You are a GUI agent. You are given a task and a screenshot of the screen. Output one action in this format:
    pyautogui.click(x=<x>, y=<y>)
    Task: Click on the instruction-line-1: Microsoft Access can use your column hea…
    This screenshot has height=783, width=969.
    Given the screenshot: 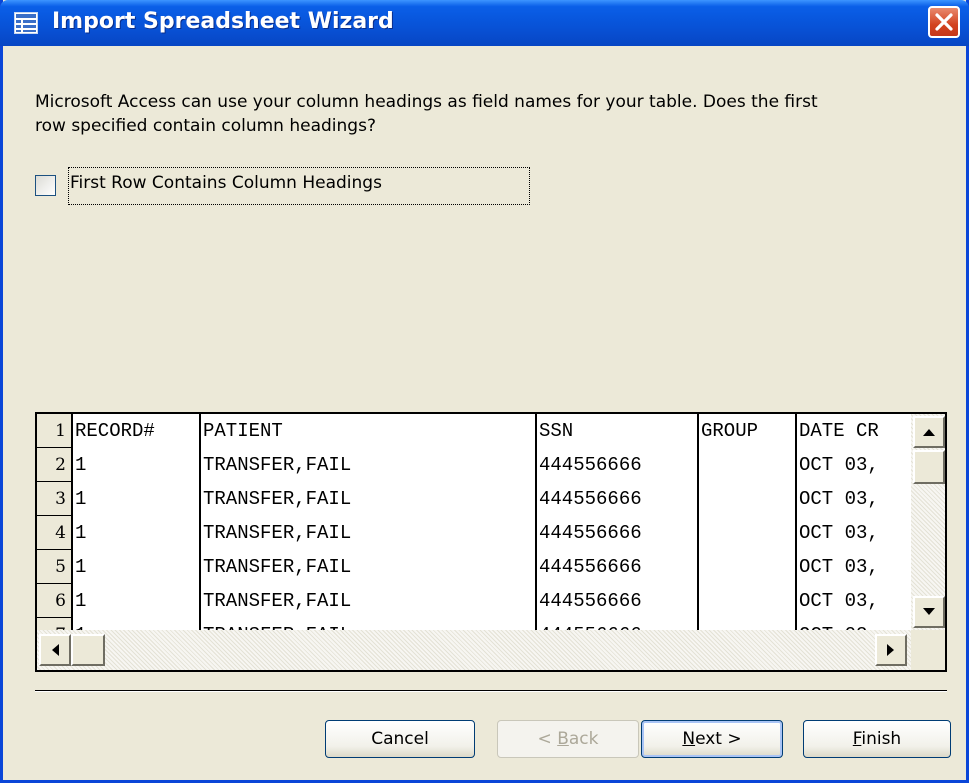 What is the action you would take?
    pyautogui.click(x=426, y=102)
    